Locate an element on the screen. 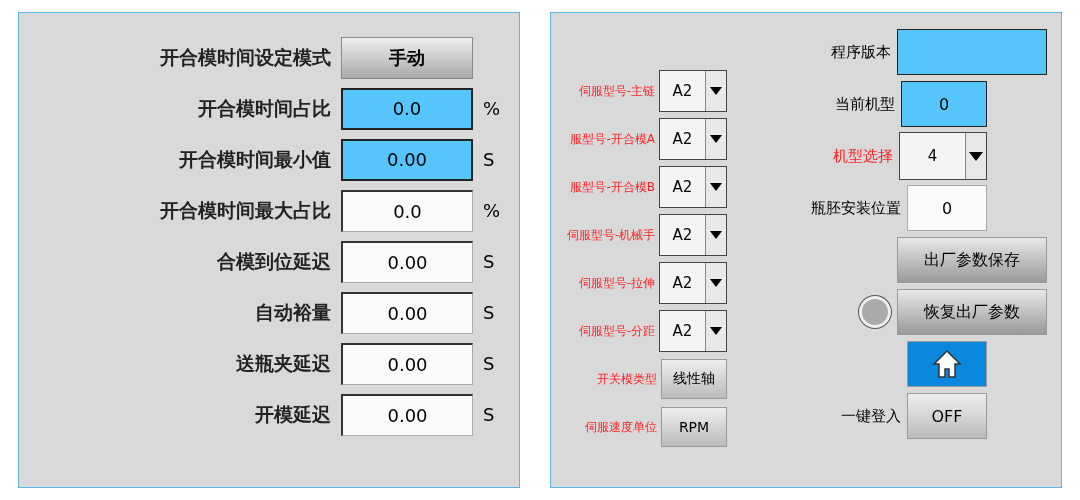 This screenshot has height=500, width=1080. field-label: 伺服型号-拉伸 is located at coordinates (616, 283).